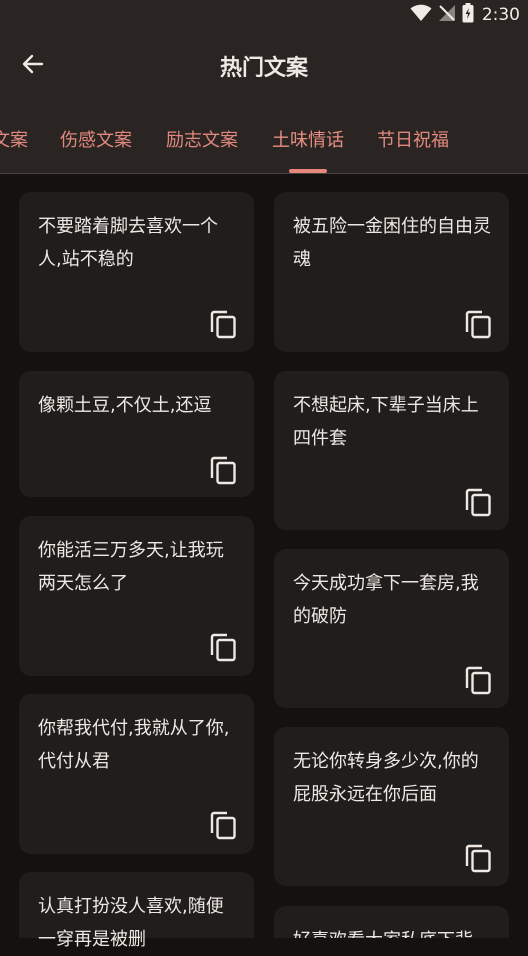 This screenshot has width=528, height=956. Describe the element at coordinates (14, 139) in the screenshot. I see `tab-copywriting: 文案` at that location.